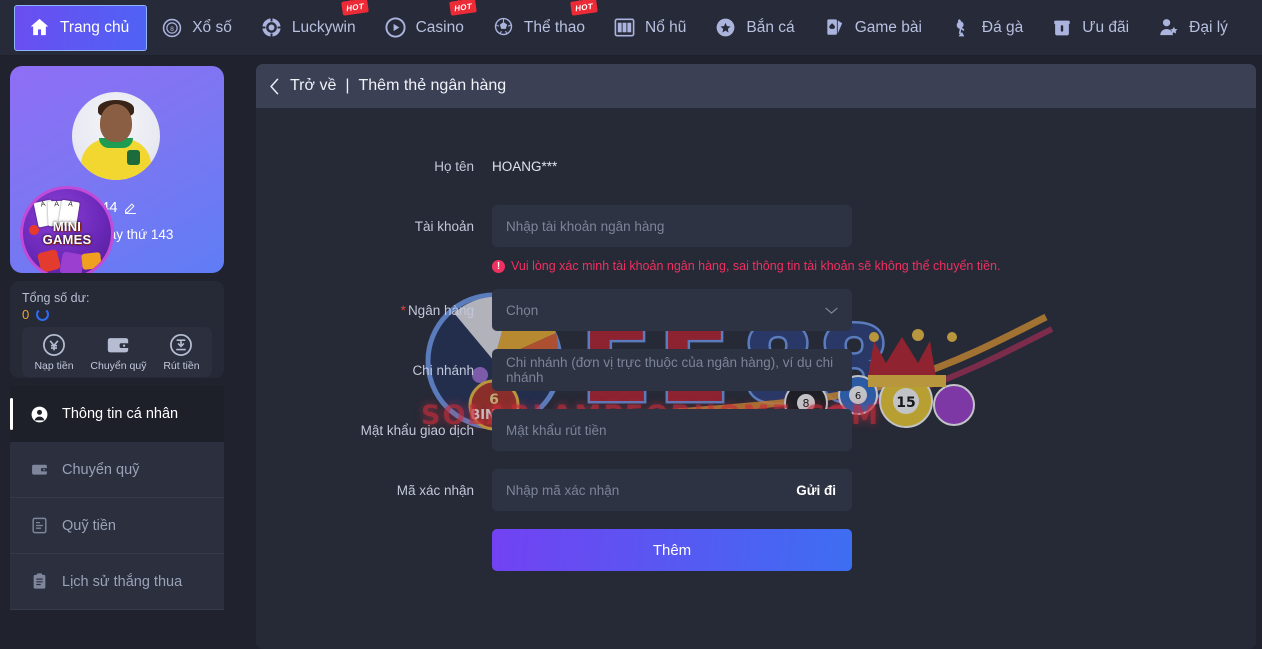 The height and width of the screenshot is (649, 1262). I want to click on sidebar-item-quy-tien: Quỹ tiền, so click(117, 526).